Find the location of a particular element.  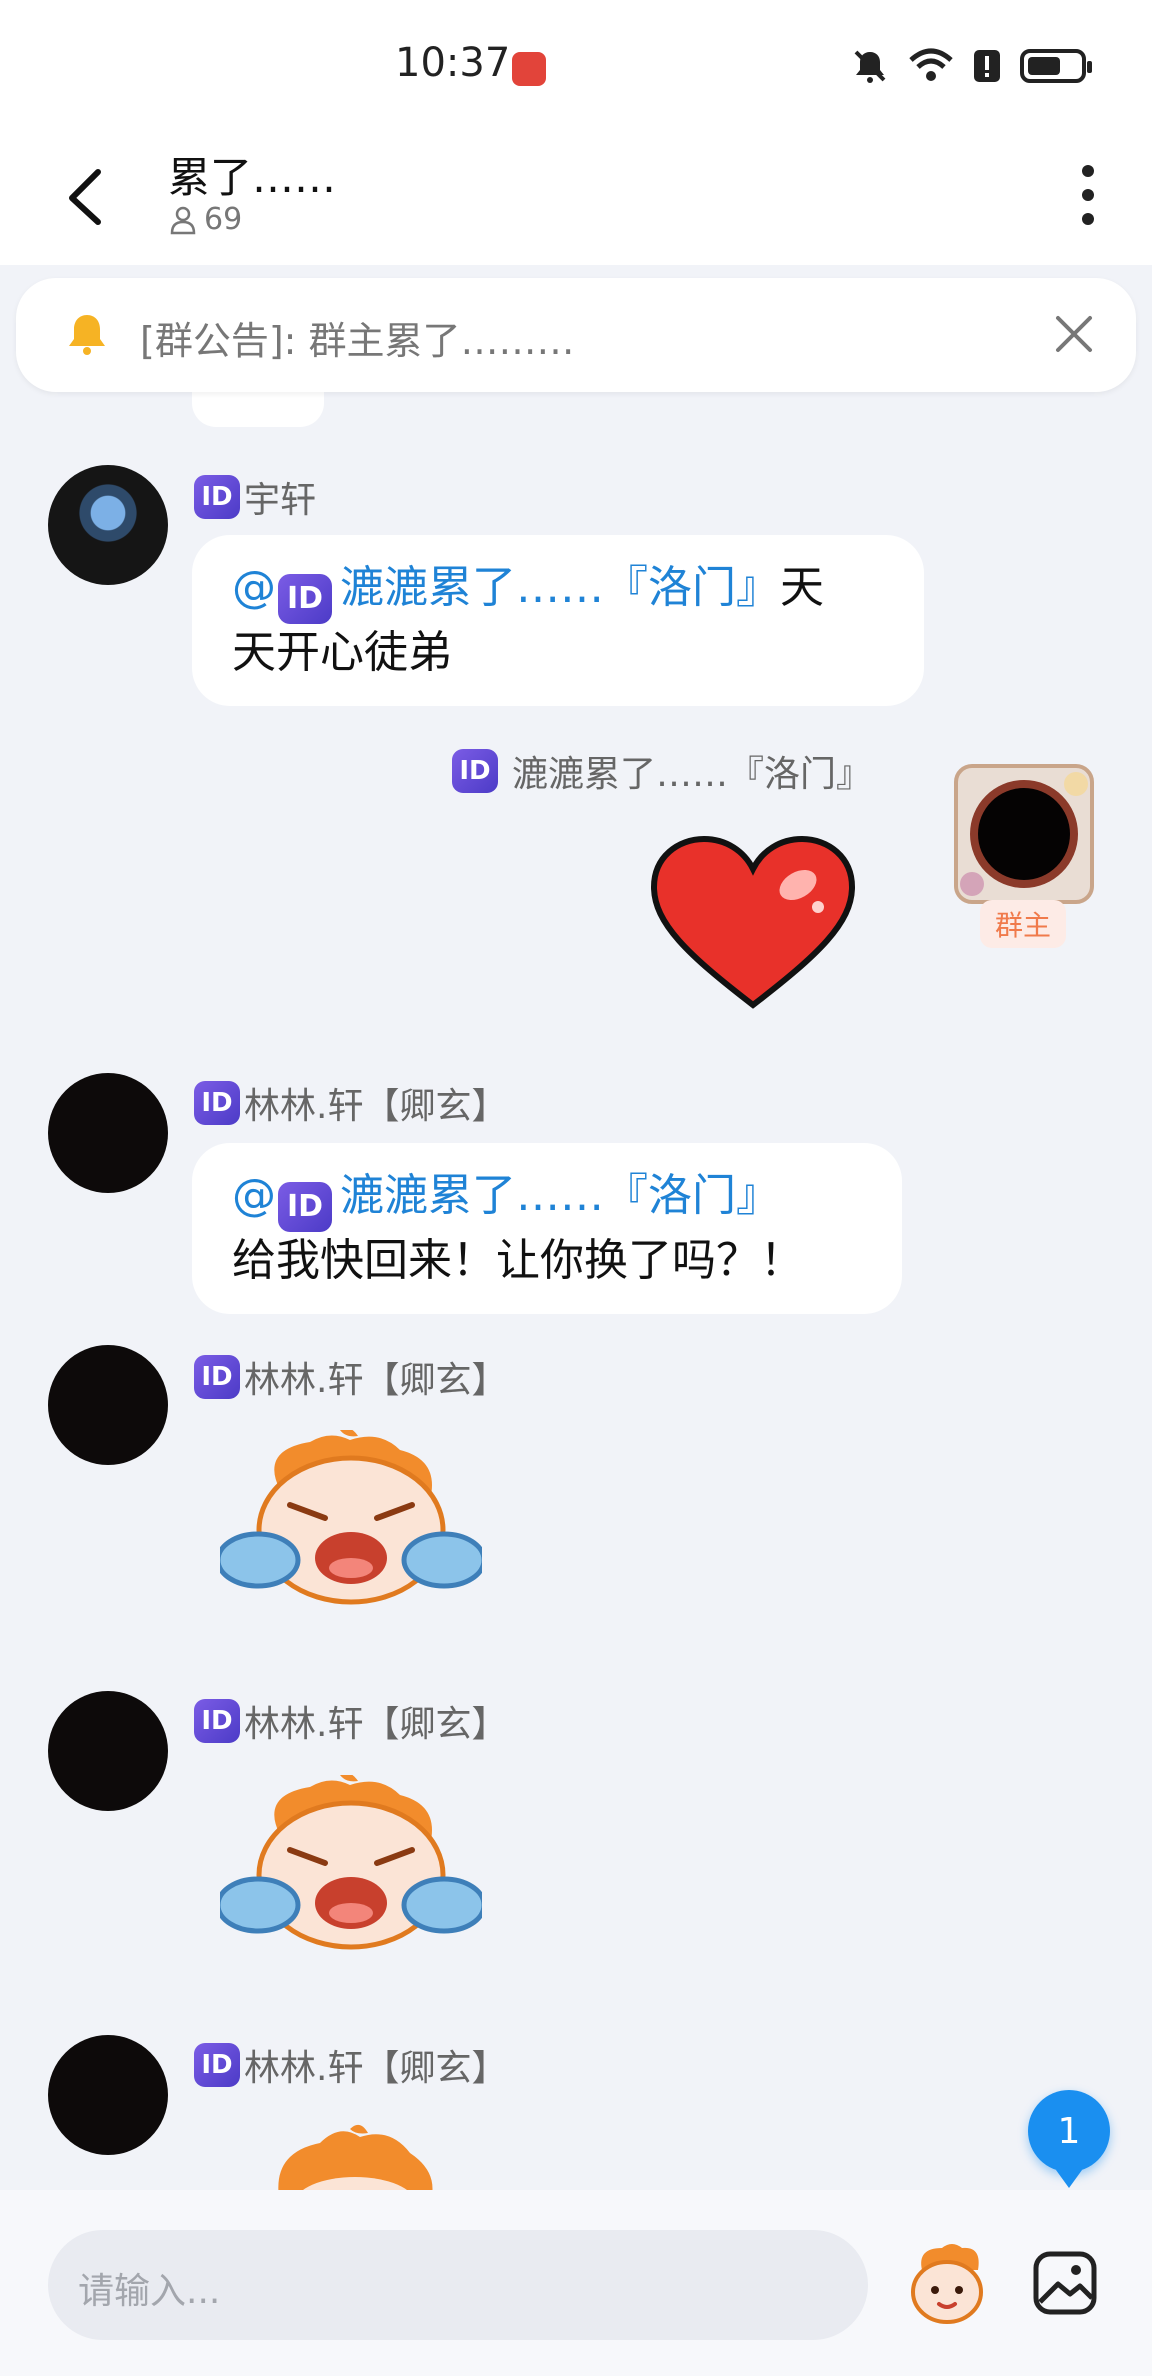

message-text: 给我快回来！让你换了吗？！ is located at coordinates (518, 1260).